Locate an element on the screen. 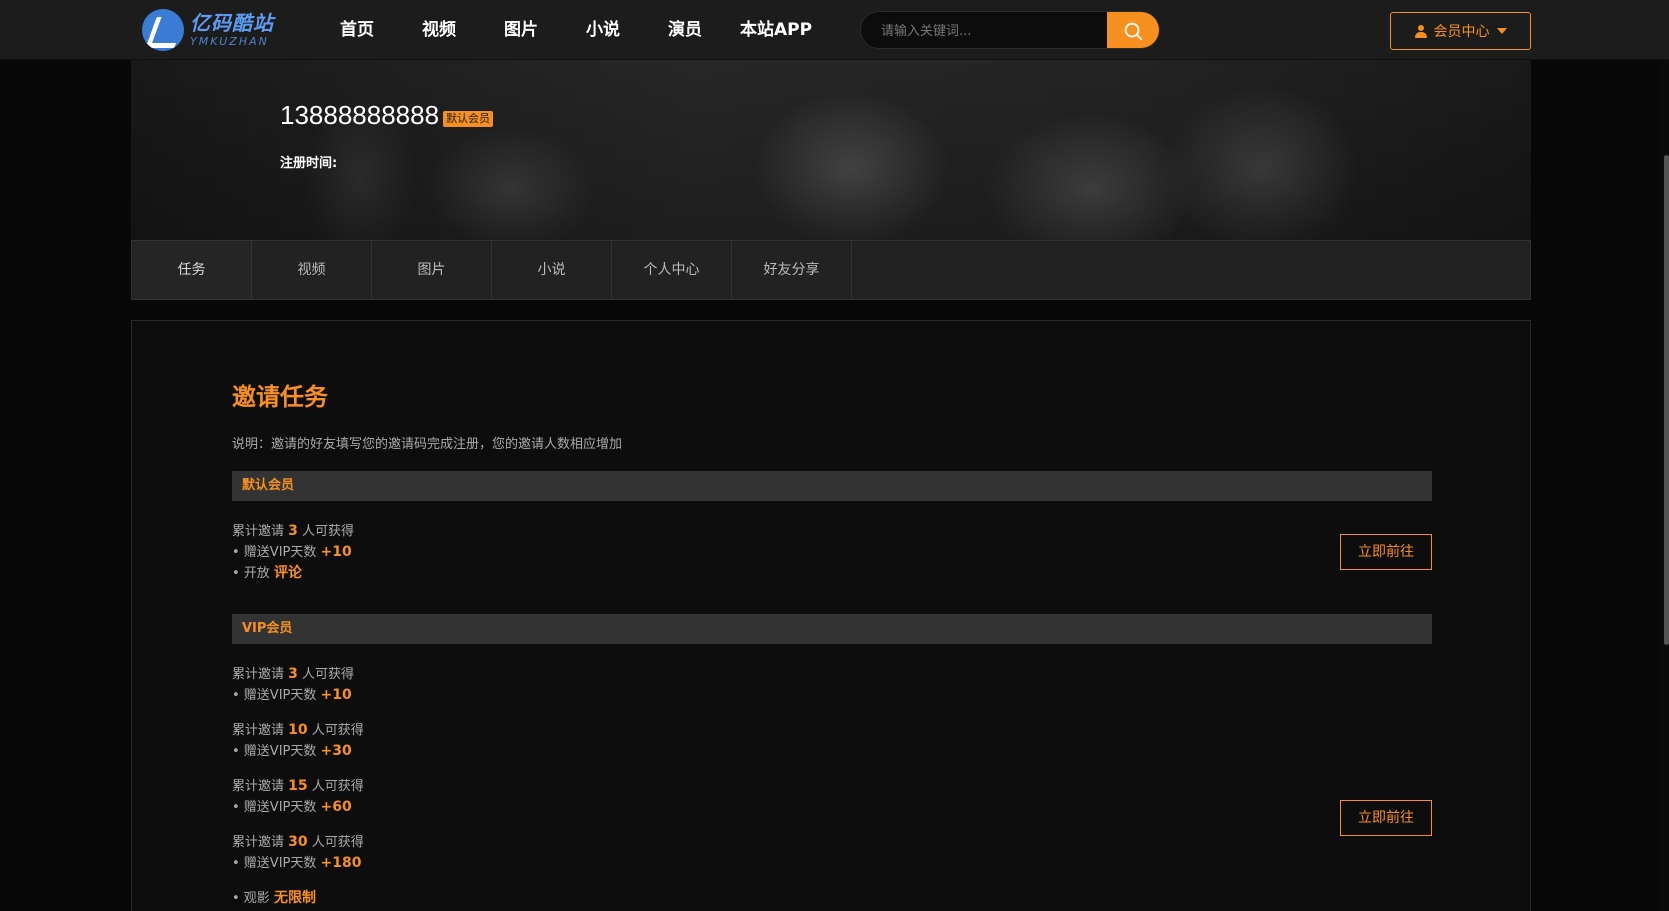 The height and width of the screenshot is (911, 1669). reward-line: • 赠送VIP天数 +180 is located at coordinates (296, 863).